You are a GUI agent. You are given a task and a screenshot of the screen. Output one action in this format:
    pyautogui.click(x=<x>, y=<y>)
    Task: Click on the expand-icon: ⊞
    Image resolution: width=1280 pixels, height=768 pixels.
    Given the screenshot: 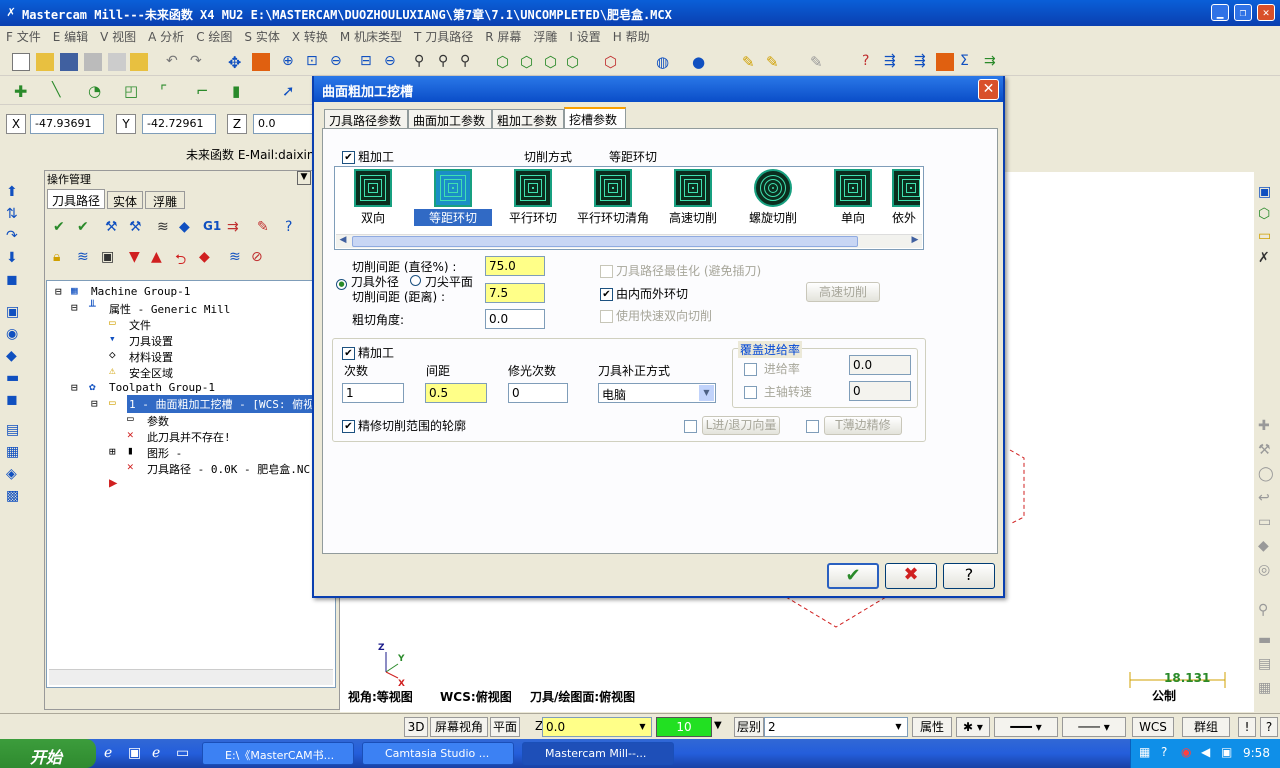 What is the action you would take?
    pyautogui.click(x=112, y=451)
    